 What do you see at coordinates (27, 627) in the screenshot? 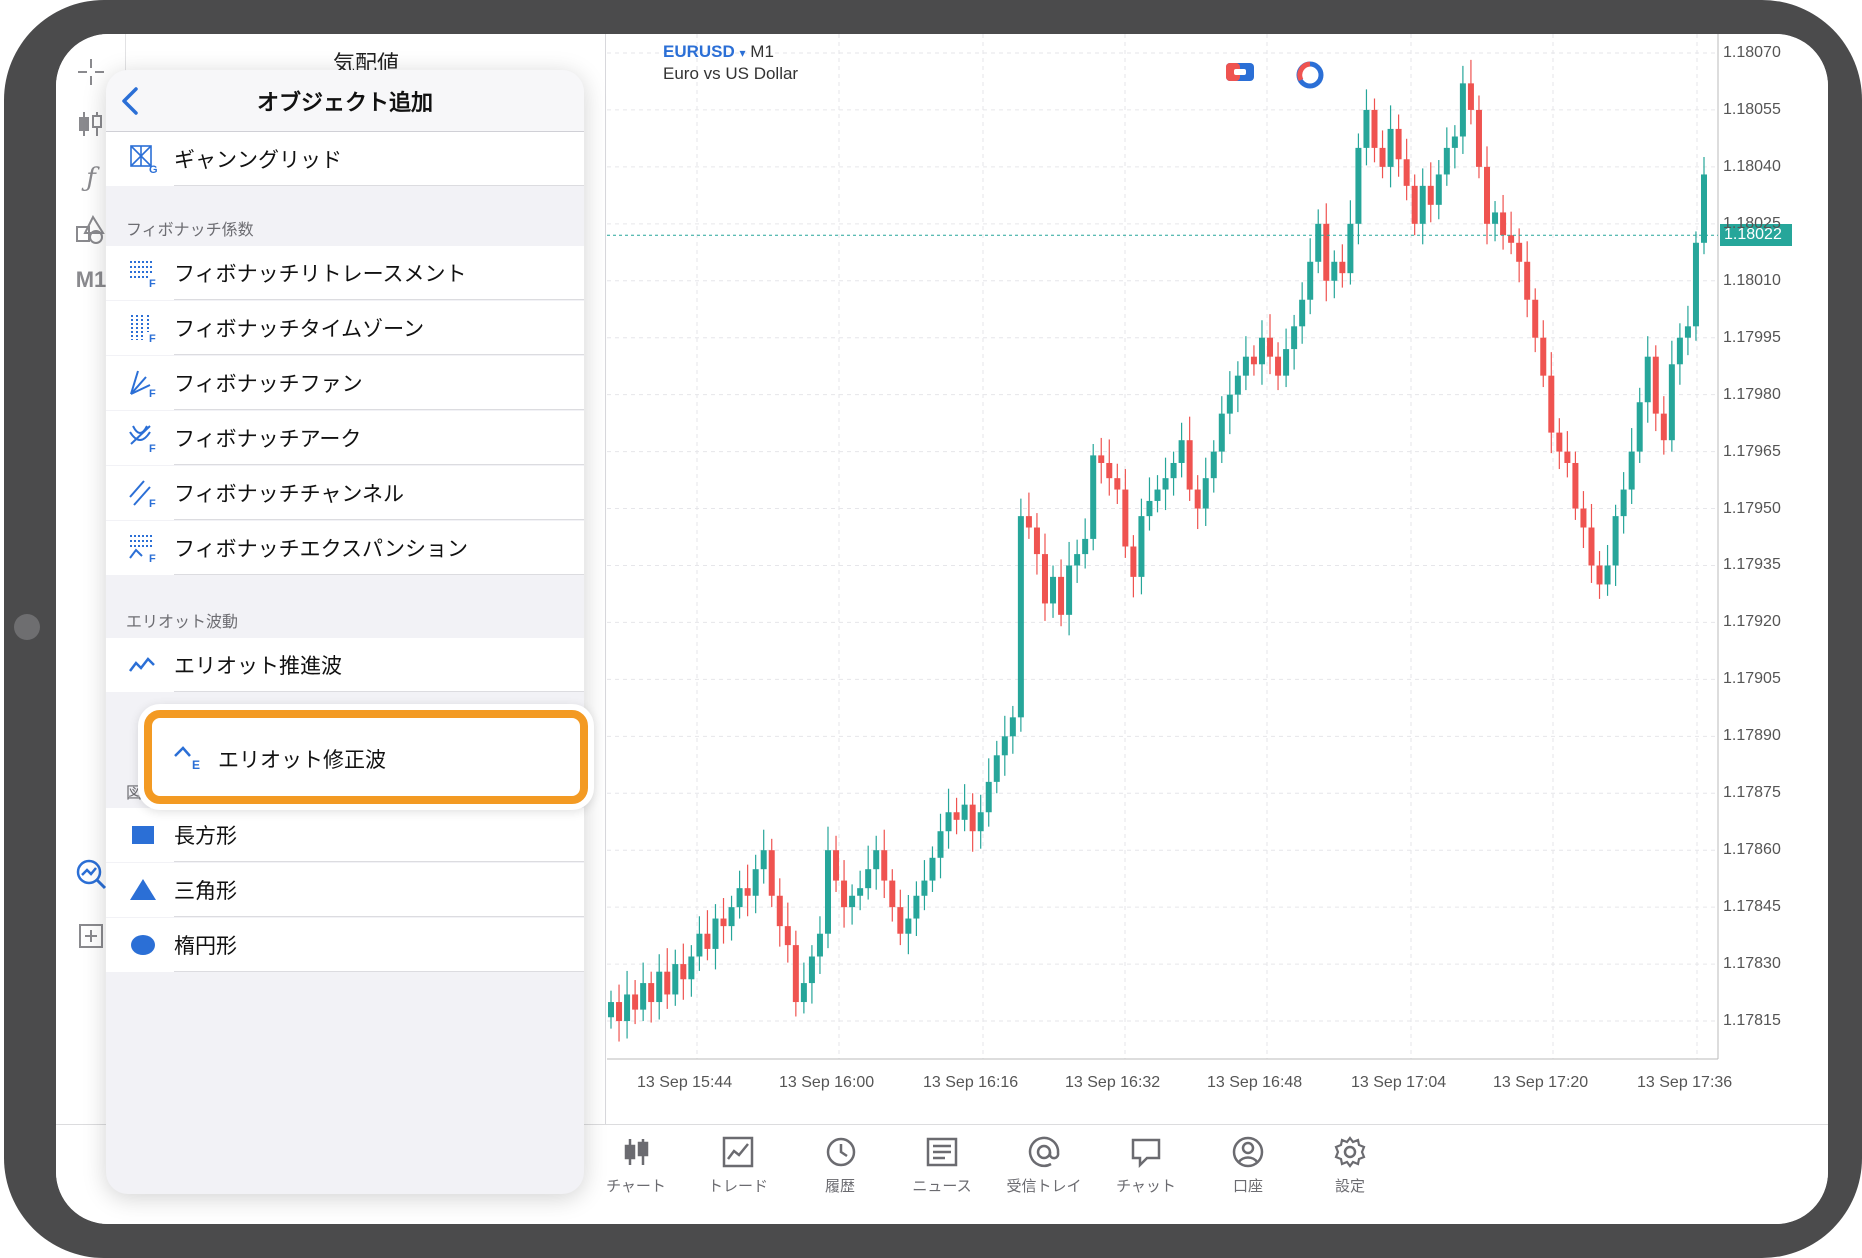
I see `camera-dot` at bounding box center [27, 627].